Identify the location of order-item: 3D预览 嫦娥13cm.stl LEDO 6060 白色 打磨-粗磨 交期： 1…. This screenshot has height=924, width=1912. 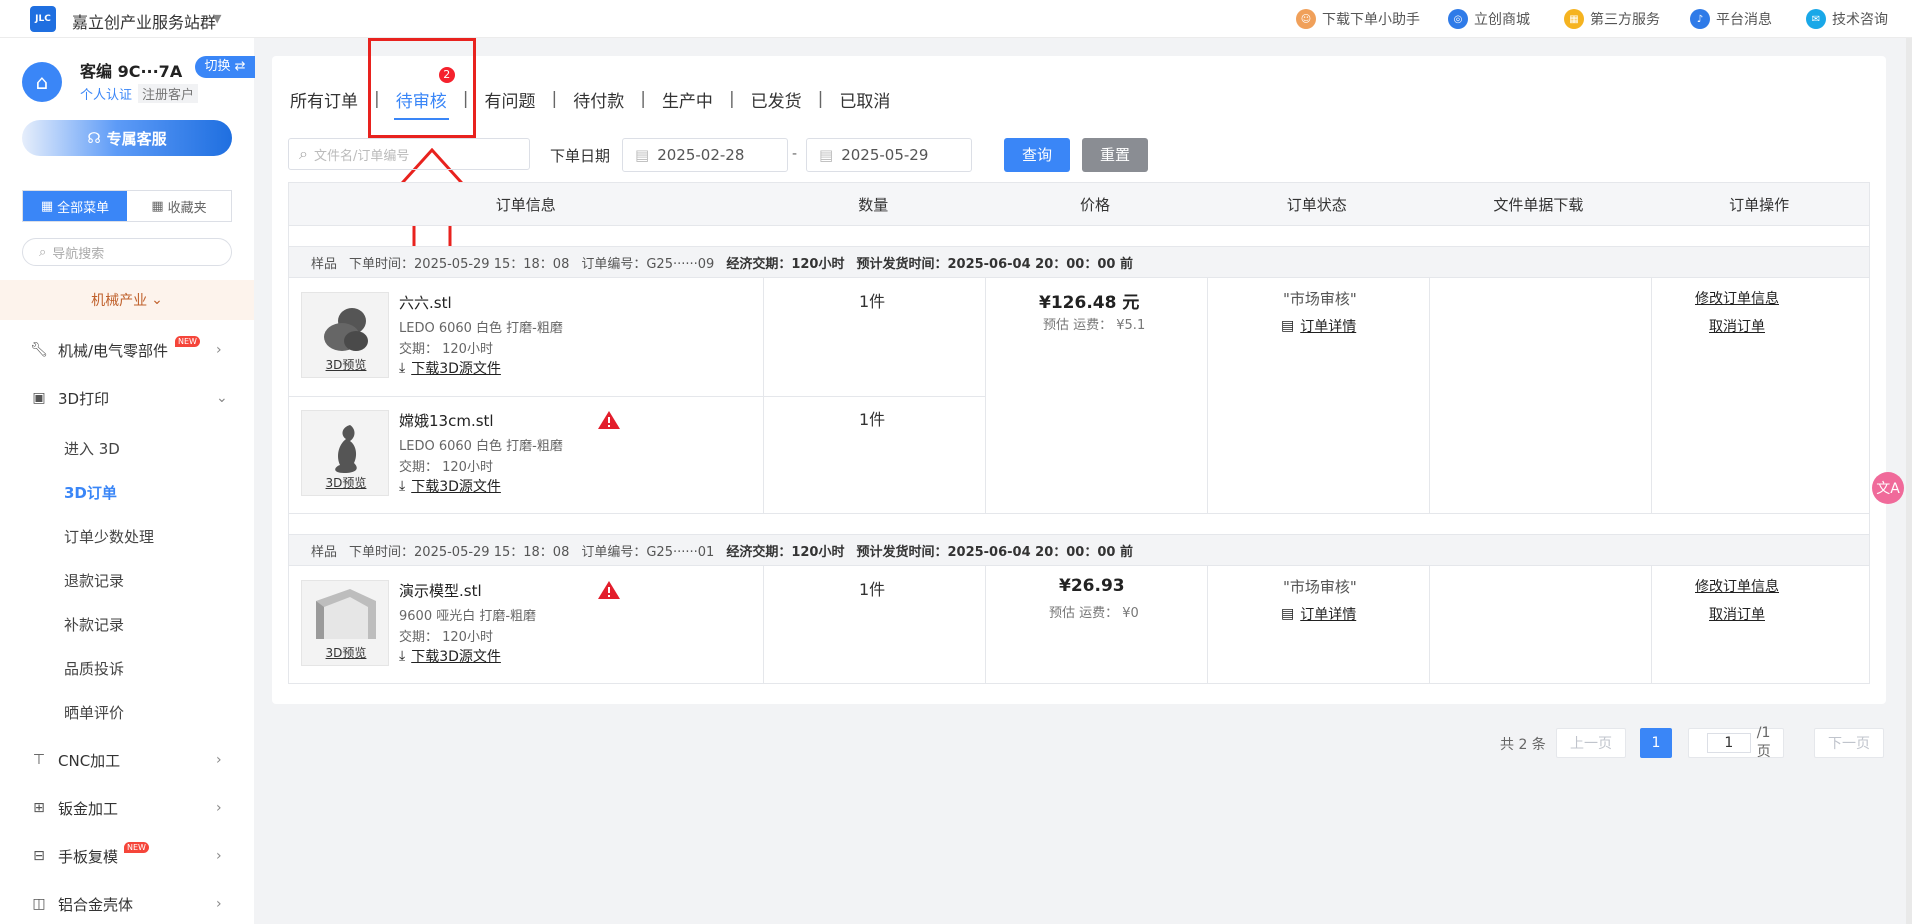
(526, 455).